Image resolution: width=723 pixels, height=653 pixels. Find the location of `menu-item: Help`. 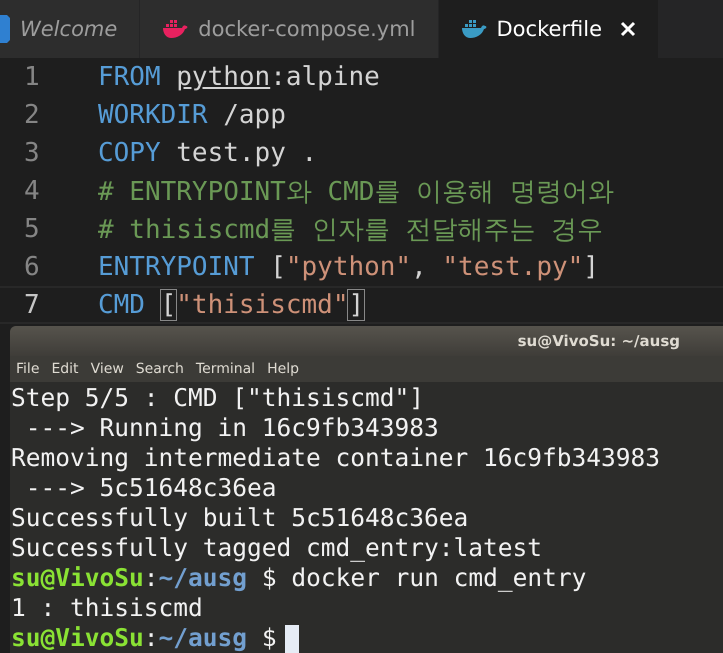

menu-item: Help is located at coordinates (283, 369).